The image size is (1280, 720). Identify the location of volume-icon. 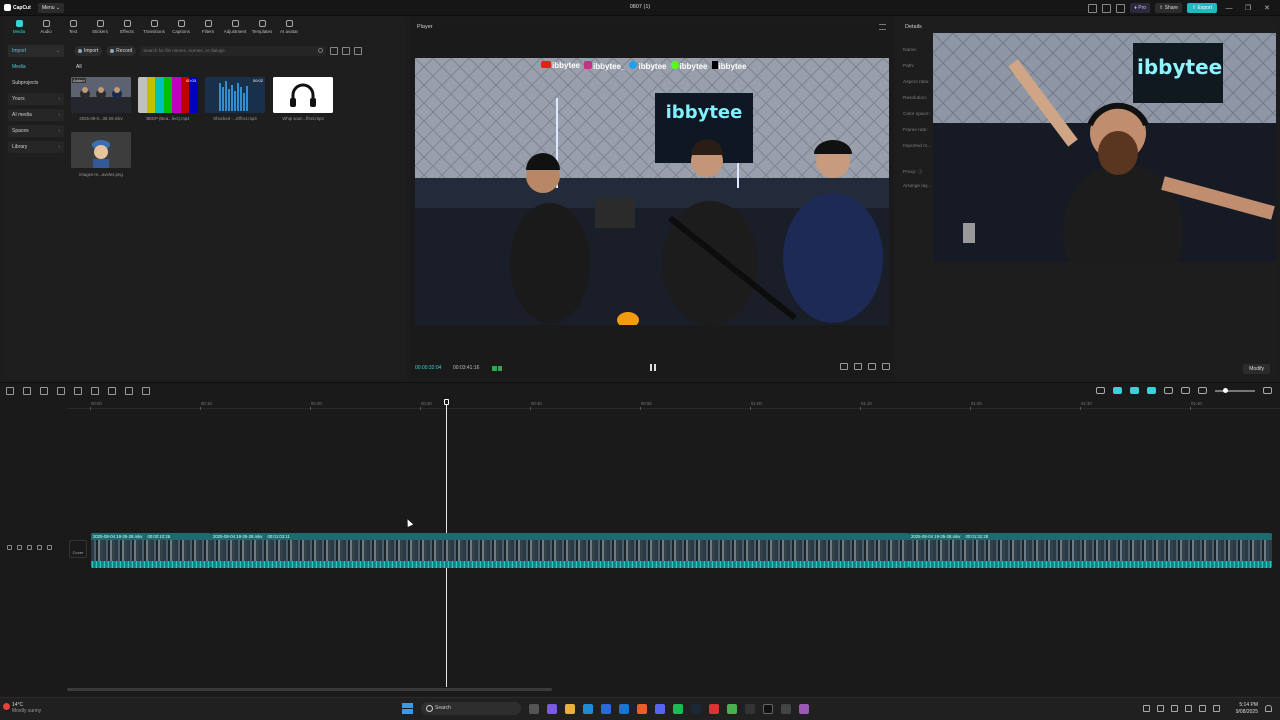
(1202, 708).